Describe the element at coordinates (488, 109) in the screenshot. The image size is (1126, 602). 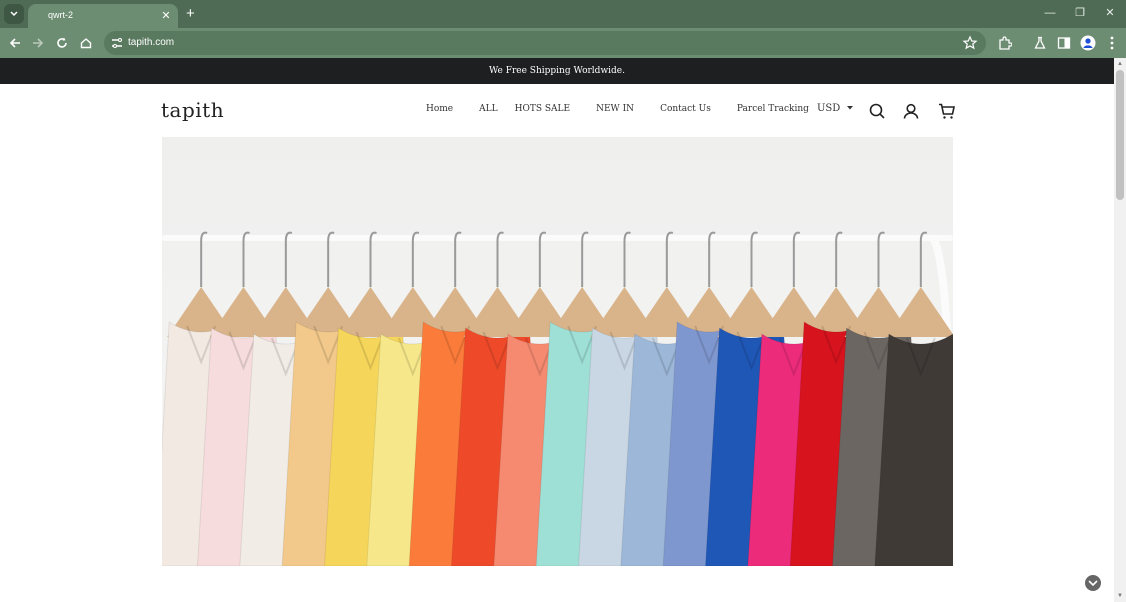
I see `nav-all: ALL` at that location.